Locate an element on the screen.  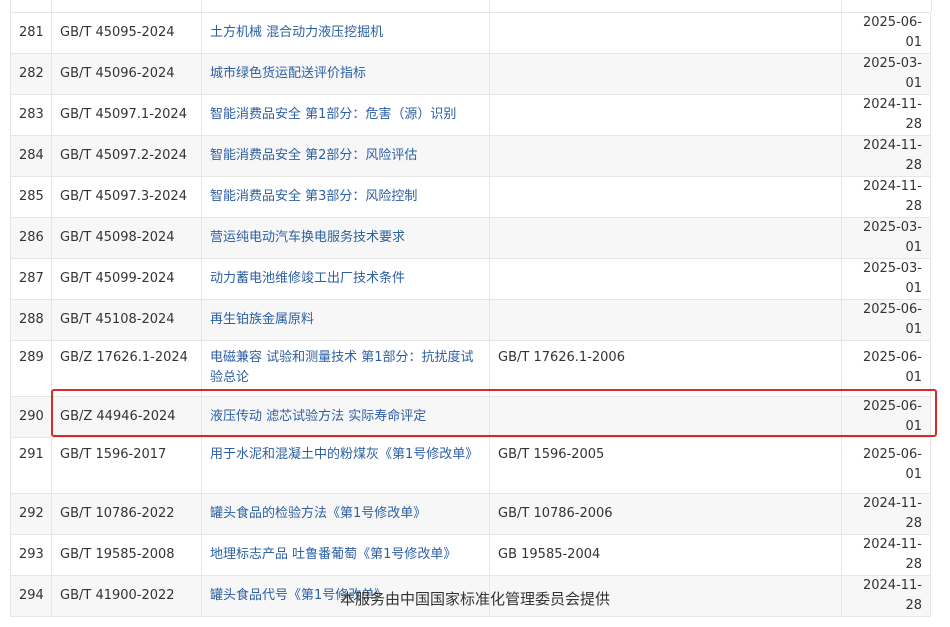
row-number-cell: 285 is located at coordinates (31, 197).